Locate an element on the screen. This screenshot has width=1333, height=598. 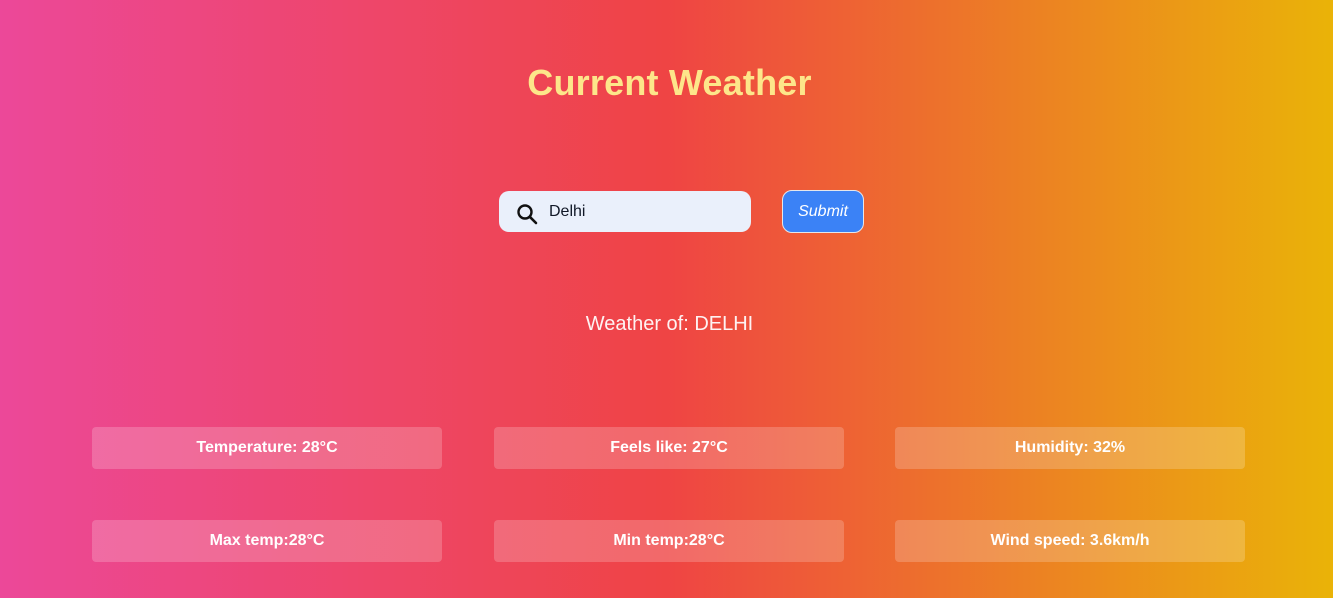
min-temp-card: Min temp:28°C is located at coordinates (669, 541).